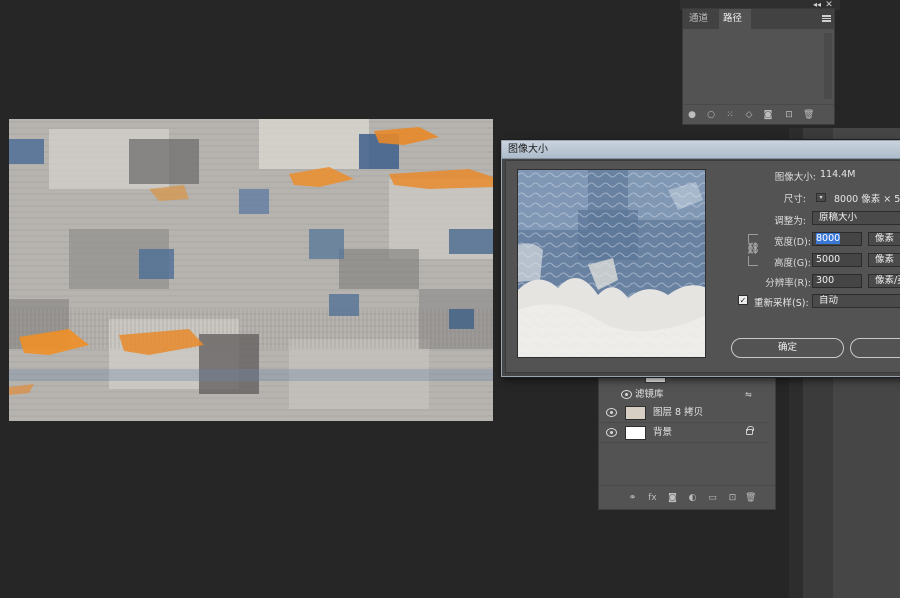  What do you see at coordinates (732, 498) in the screenshot?
I see `new-layer-icon: ⊡` at bounding box center [732, 498].